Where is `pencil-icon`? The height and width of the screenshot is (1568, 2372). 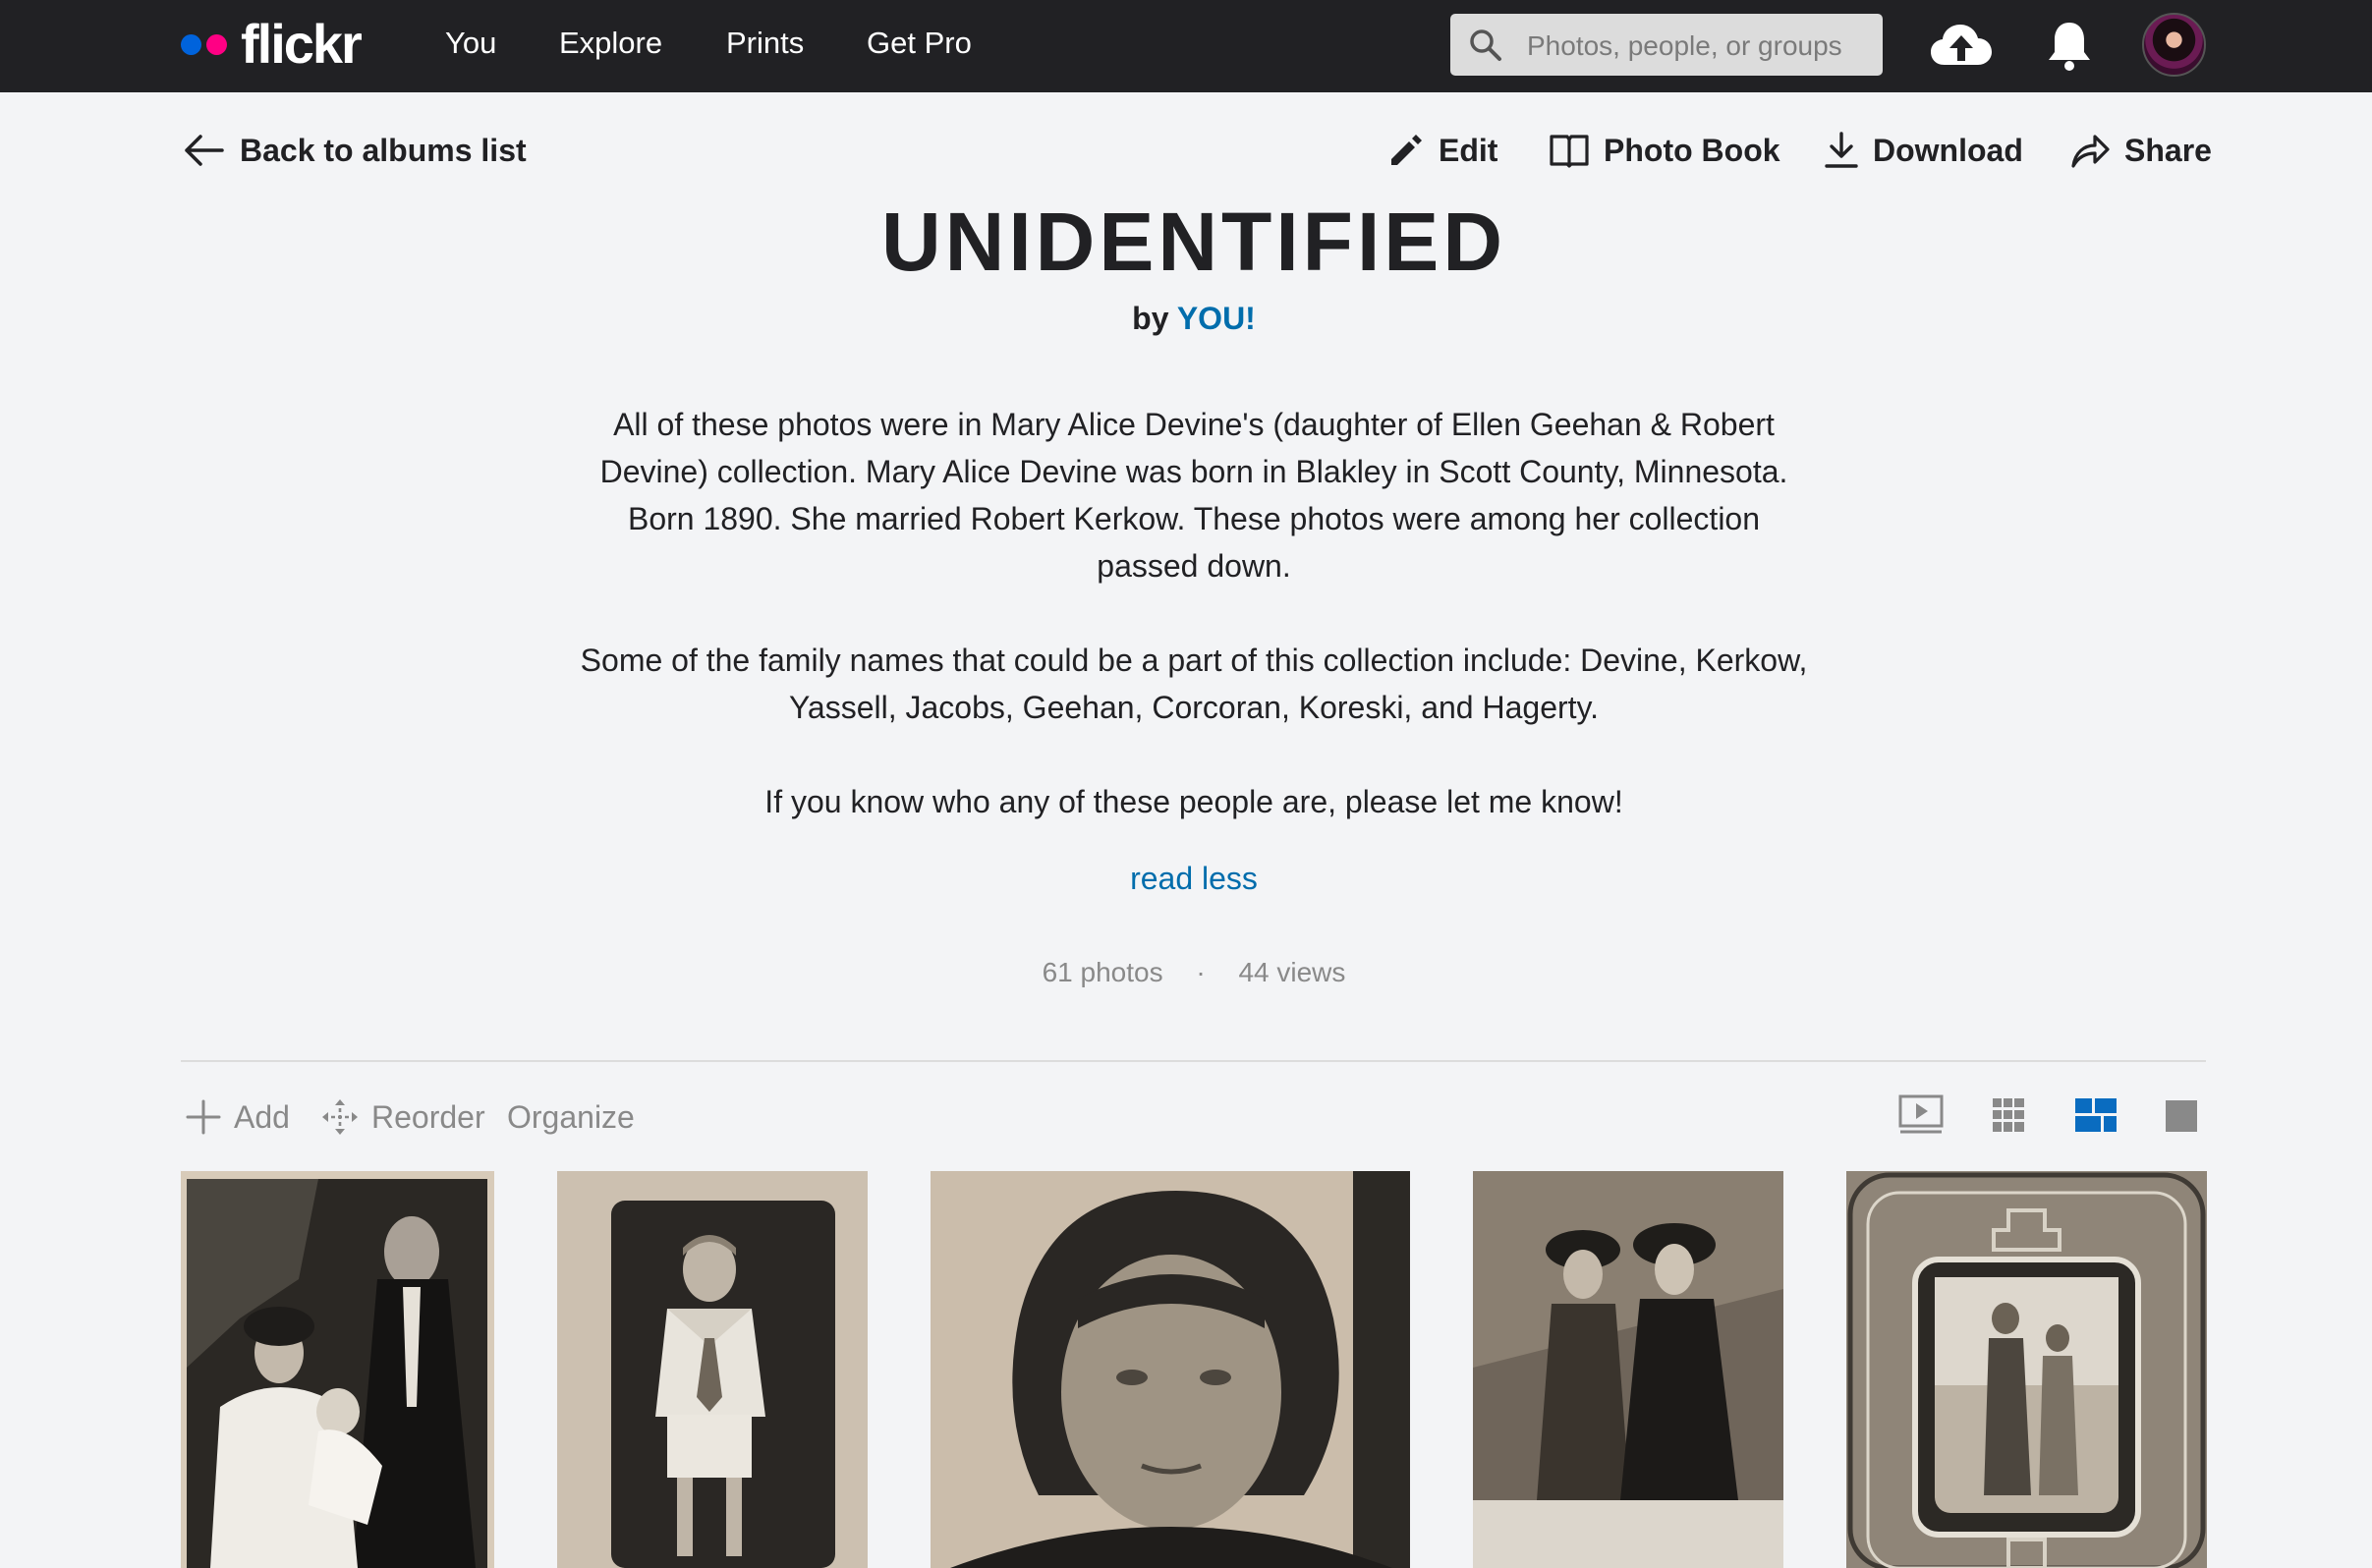
pencil-icon is located at coordinates (1407, 150).